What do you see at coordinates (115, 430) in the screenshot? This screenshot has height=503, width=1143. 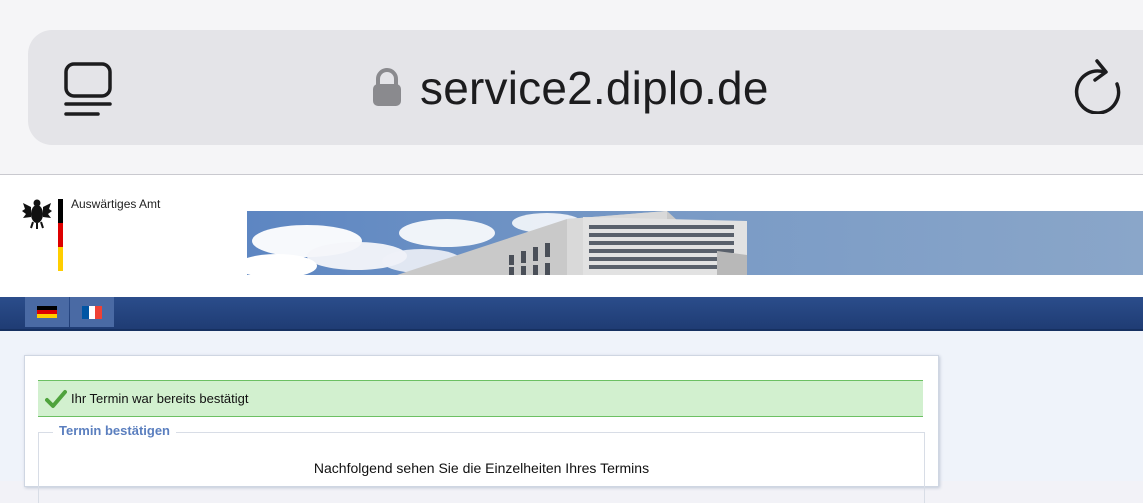 I see `section-legend: Termin bestätigen` at bounding box center [115, 430].